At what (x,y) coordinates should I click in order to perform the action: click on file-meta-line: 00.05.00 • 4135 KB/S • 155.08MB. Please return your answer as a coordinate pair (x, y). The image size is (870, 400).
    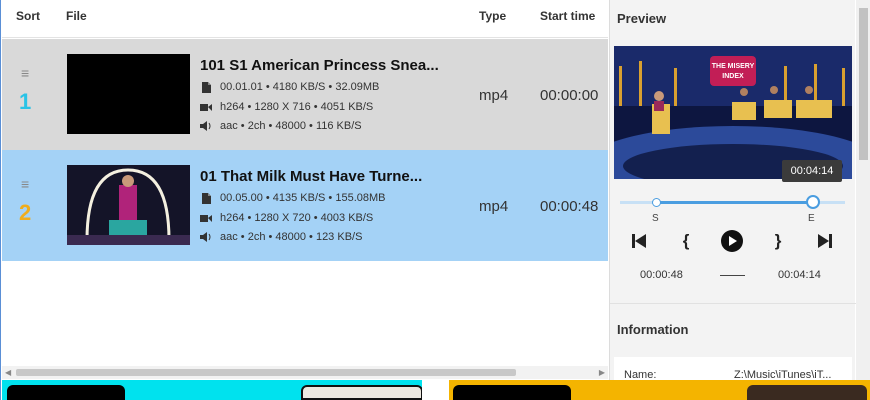
    Looking at the image, I should click on (292, 198).